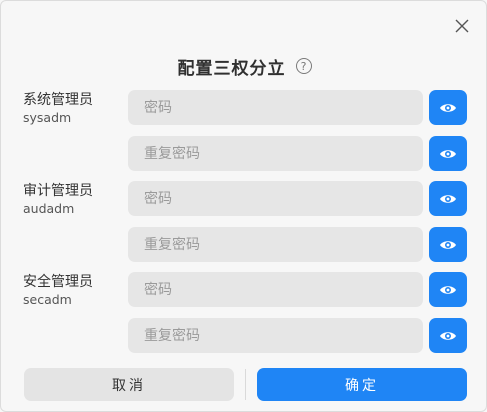 The height and width of the screenshot is (412, 487). Describe the element at coordinates (47, 117) in the screenshot. I see `group-id-sysadm: sysadm` at that location.